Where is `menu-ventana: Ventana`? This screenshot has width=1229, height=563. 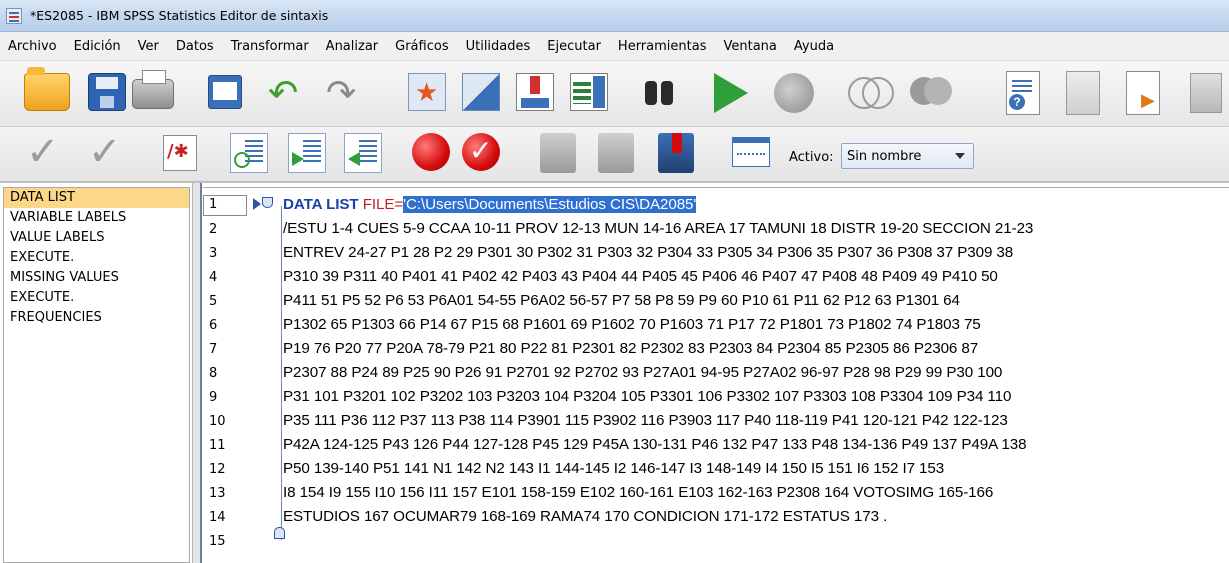
menu-ventana: Ventana is located at coordinates (749, 46).